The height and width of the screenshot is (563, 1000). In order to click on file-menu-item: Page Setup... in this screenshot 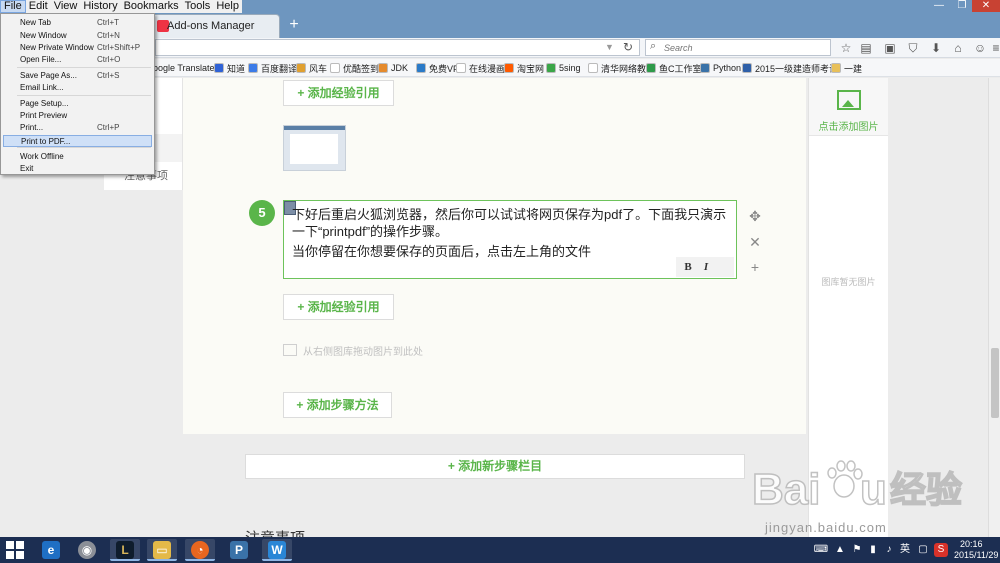, I will do `click(77, 104)`.